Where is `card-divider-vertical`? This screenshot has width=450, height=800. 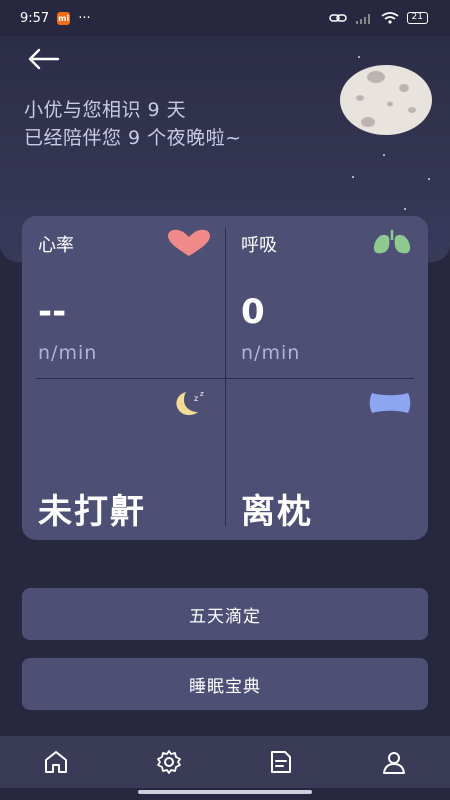
card-divider-vertical is located at coordinates (225, 377).